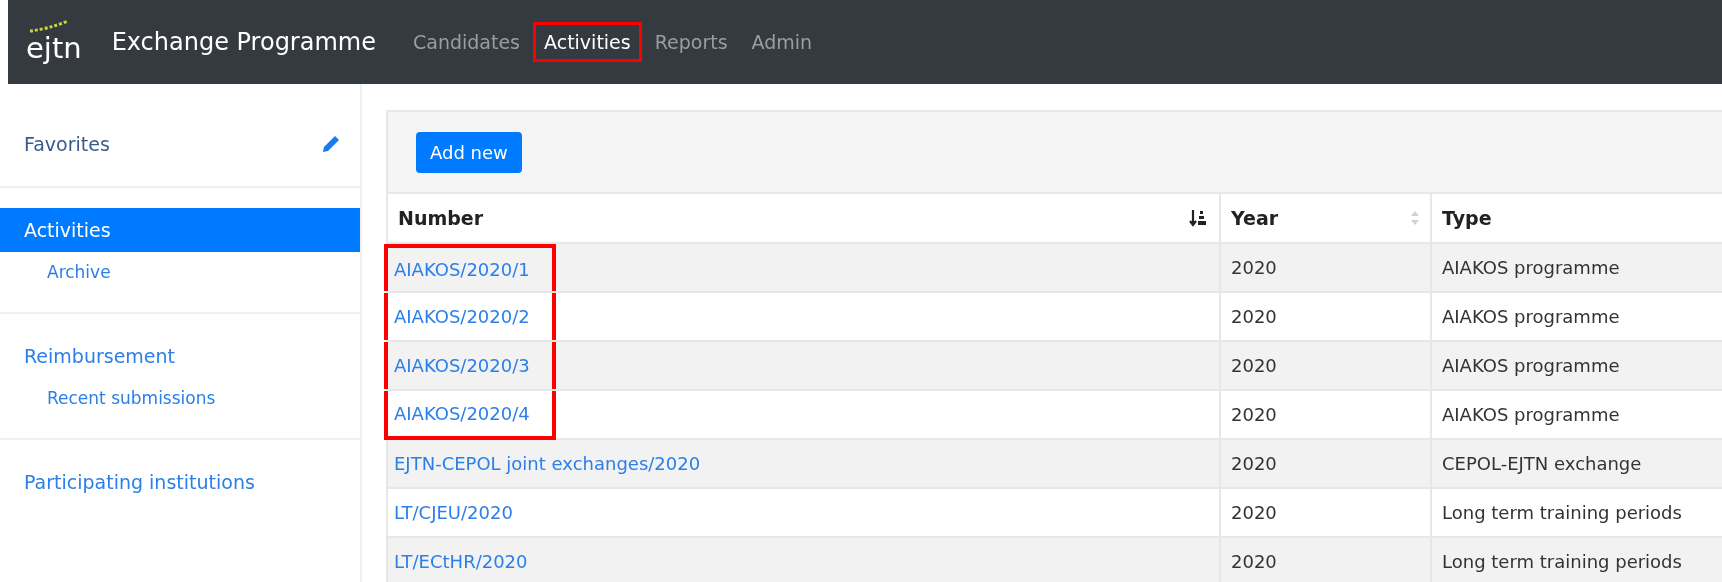 Image resolution: width=1722 pixels, height=582 pixels. What do you see at coordinates (1324, 218) in the screenshot?
I see `column-header: Year` at bounding box center [1324, 218].